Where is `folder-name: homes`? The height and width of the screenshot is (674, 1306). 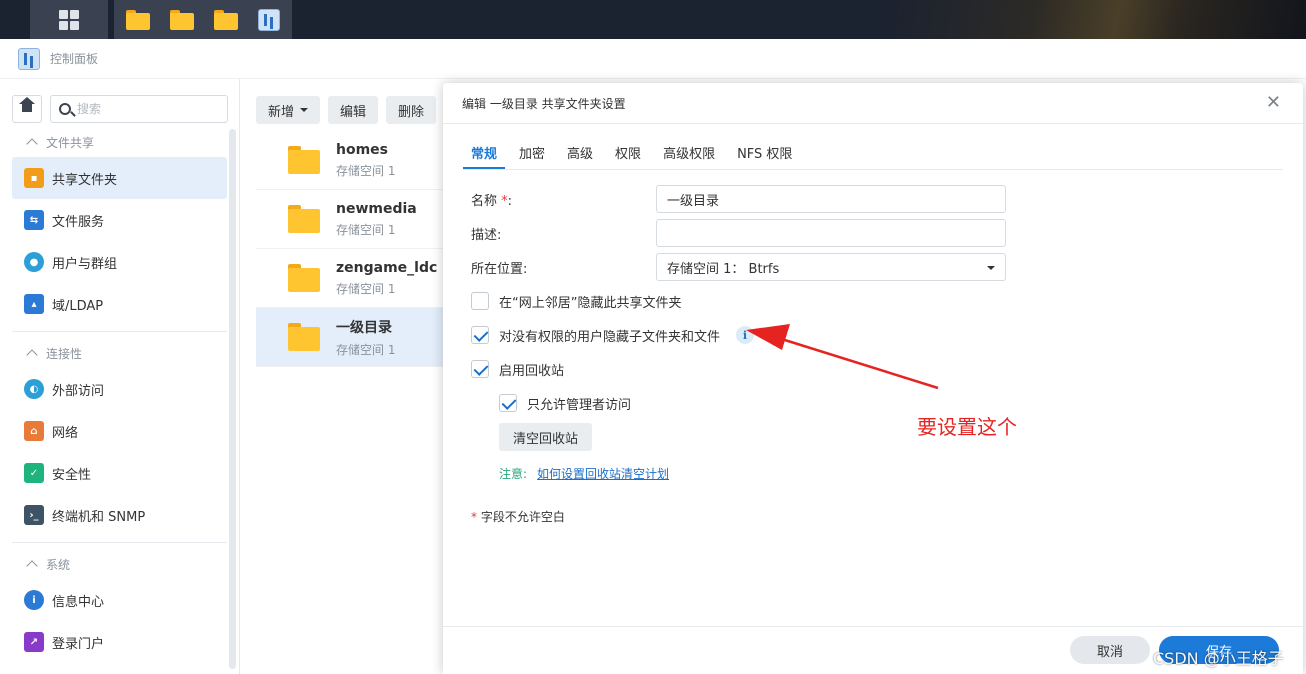 folder-name: homes is located at coordinates (362, 149).